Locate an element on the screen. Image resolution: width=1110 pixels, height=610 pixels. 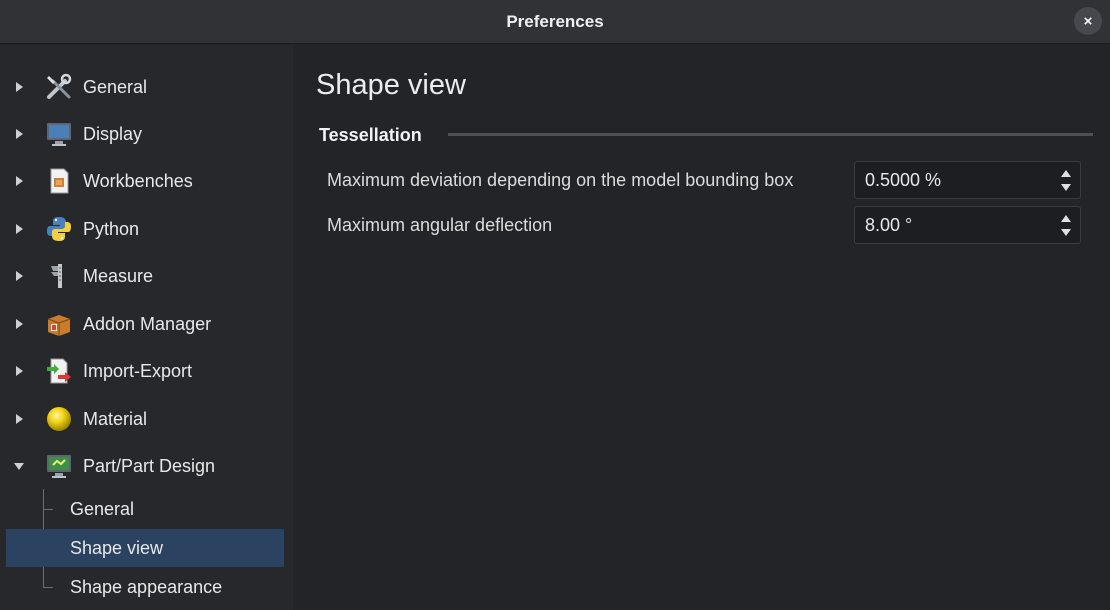
tree-child-general: General is located at coordinates (145, 509).